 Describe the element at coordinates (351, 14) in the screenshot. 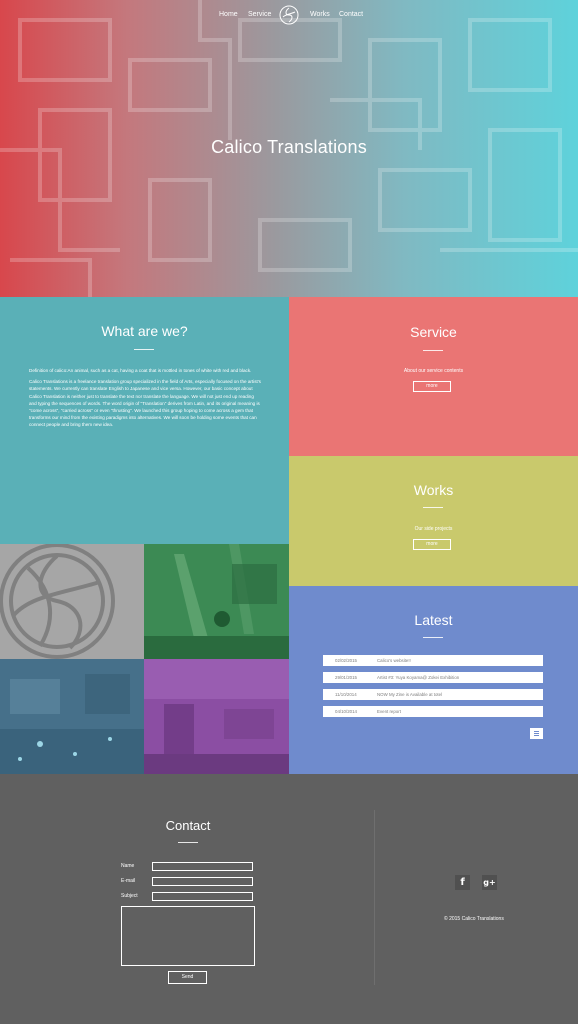

I see `nav-contact: Contact` at that location.